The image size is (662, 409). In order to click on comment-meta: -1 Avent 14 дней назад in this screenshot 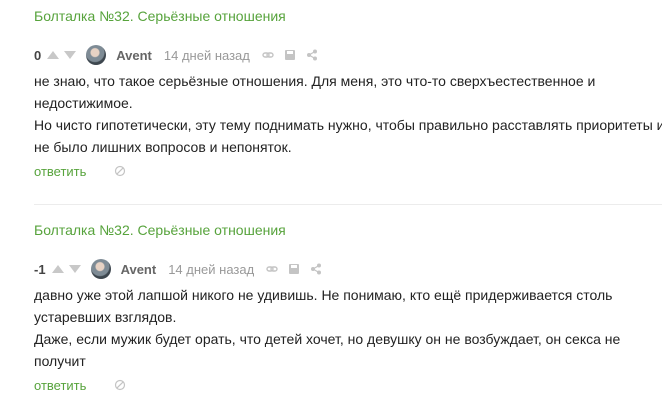, I will do `click(183, 269)`.